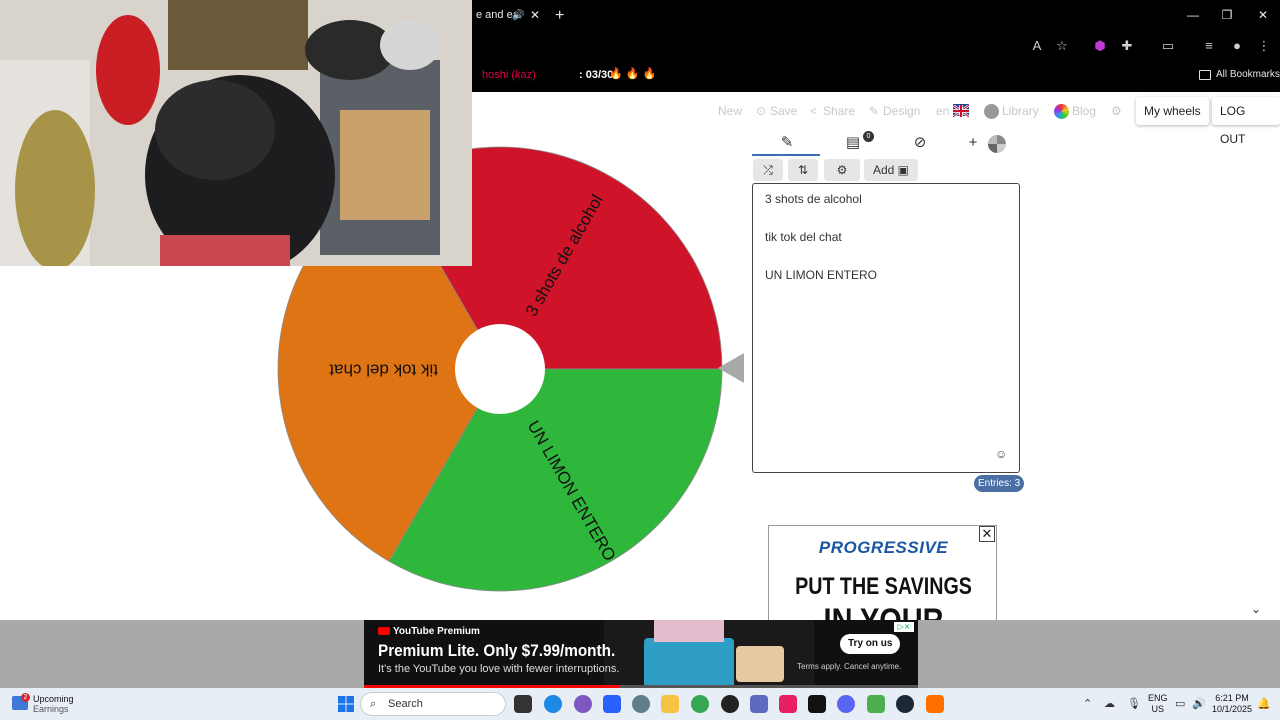 The image size is (1280, 720). What do you see at coordinates (509, 15) in the screenshot?
I see `browser-tab: e and ea 🔊 ✕` at bounding box center [509, 15].